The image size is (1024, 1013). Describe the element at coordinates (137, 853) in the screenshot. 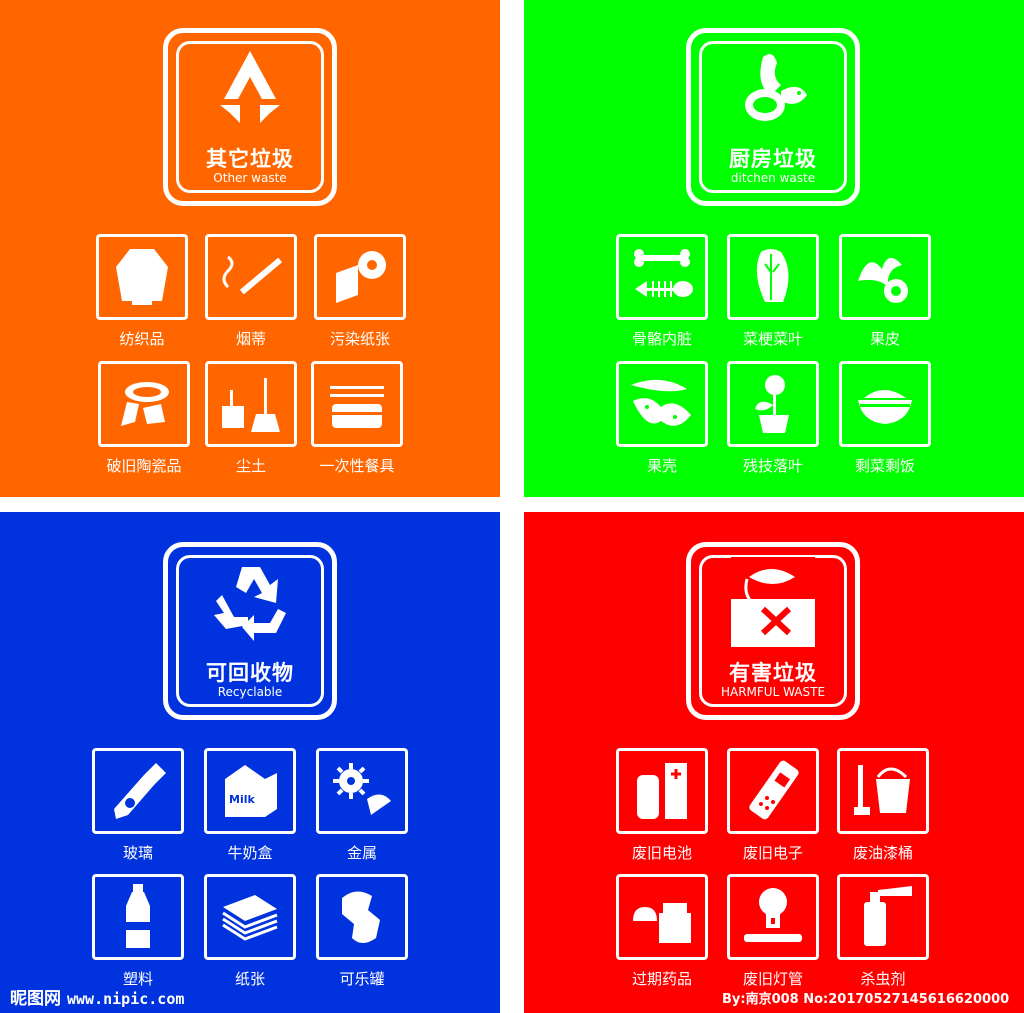

I see `item-label: 玻璃` at that location.